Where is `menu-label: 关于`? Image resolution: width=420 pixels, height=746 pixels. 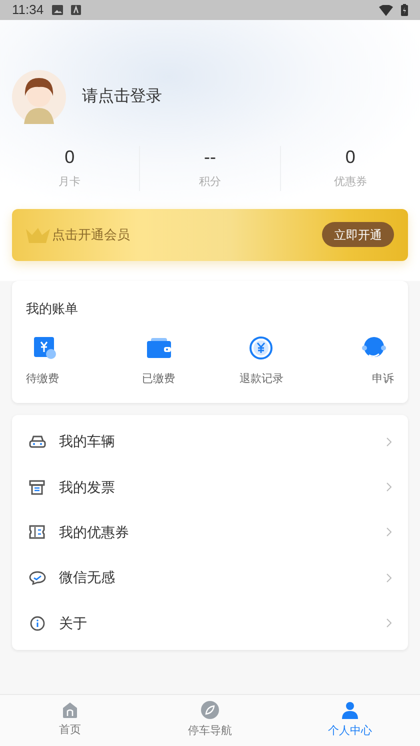 menu-label: 关于 is located at coordinates (73, 623).